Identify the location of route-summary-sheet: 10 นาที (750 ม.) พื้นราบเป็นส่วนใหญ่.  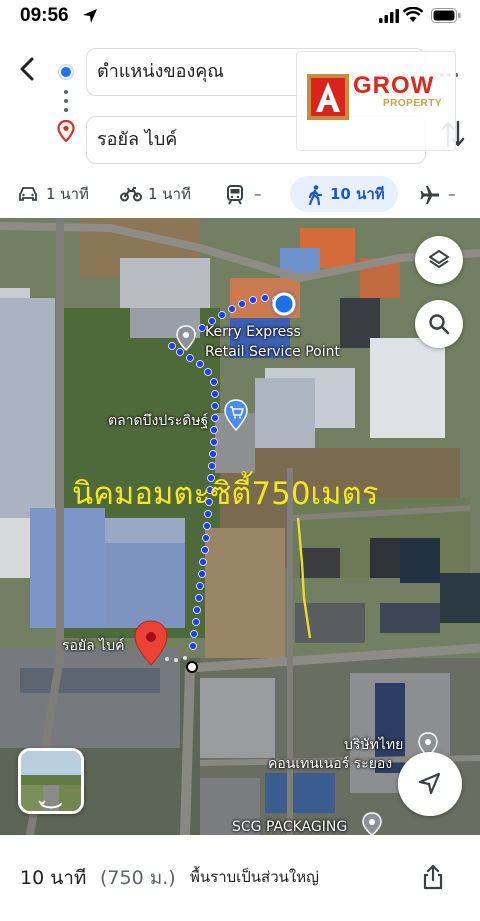
(240, 878).